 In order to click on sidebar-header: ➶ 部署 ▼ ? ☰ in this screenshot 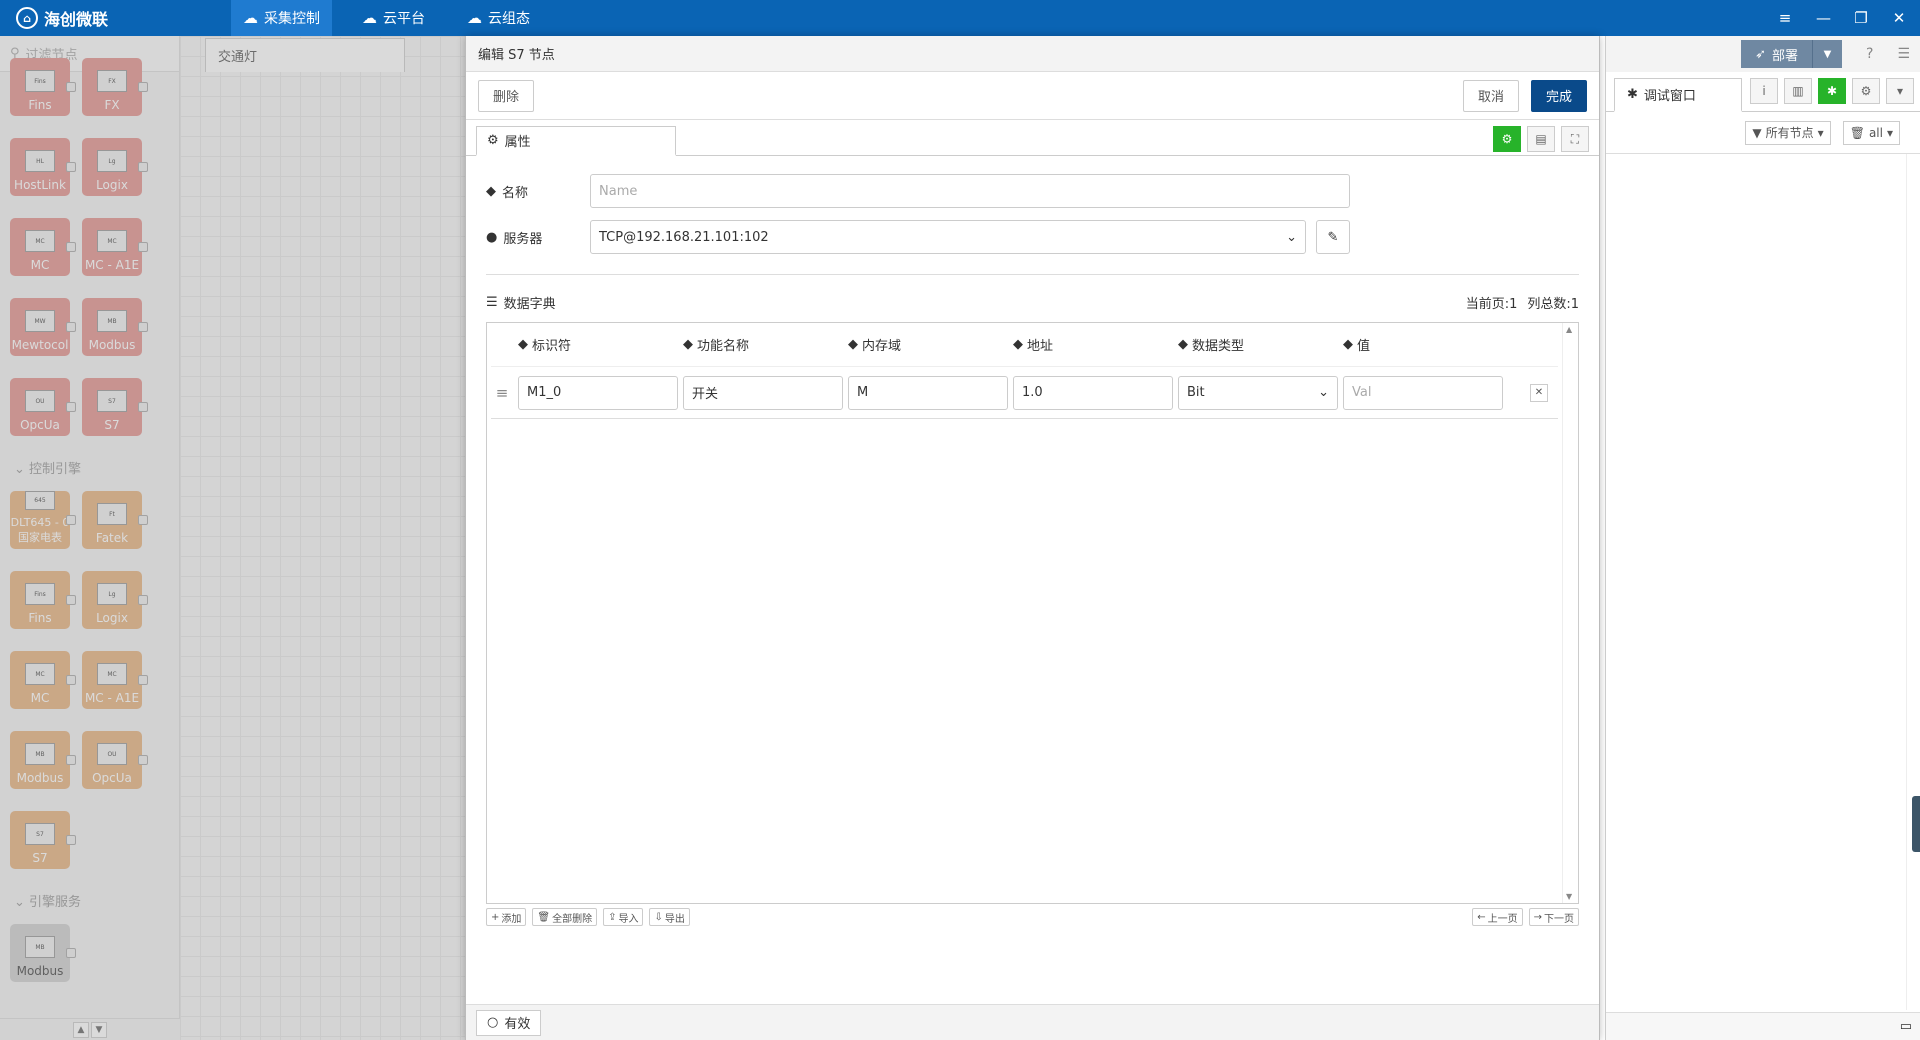, I will do `click(1763, 54)`.